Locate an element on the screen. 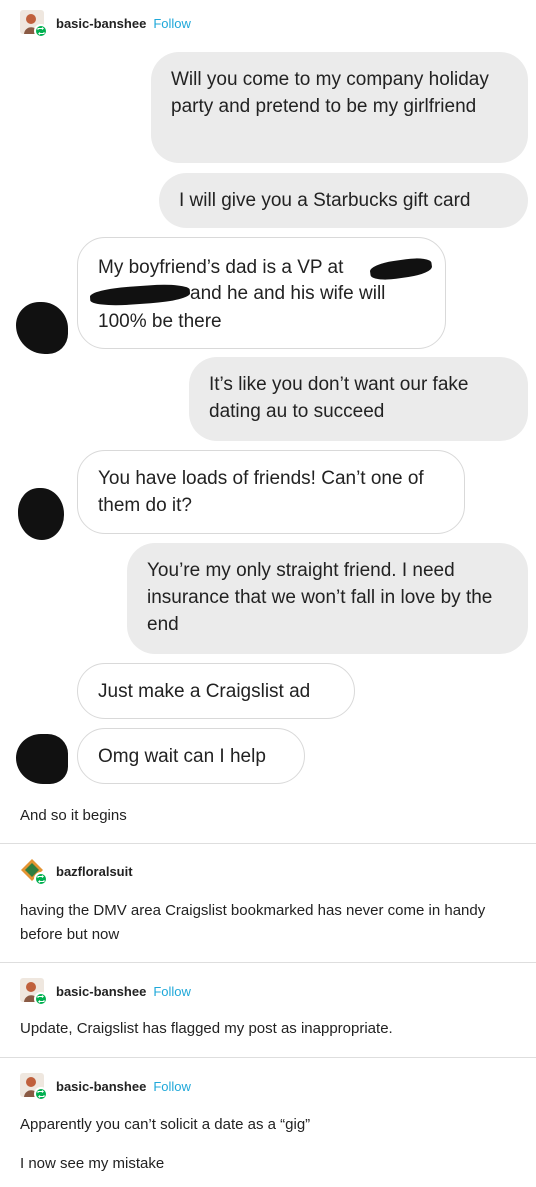  username: bazfloralsuit is located at coordinates (94, 871).